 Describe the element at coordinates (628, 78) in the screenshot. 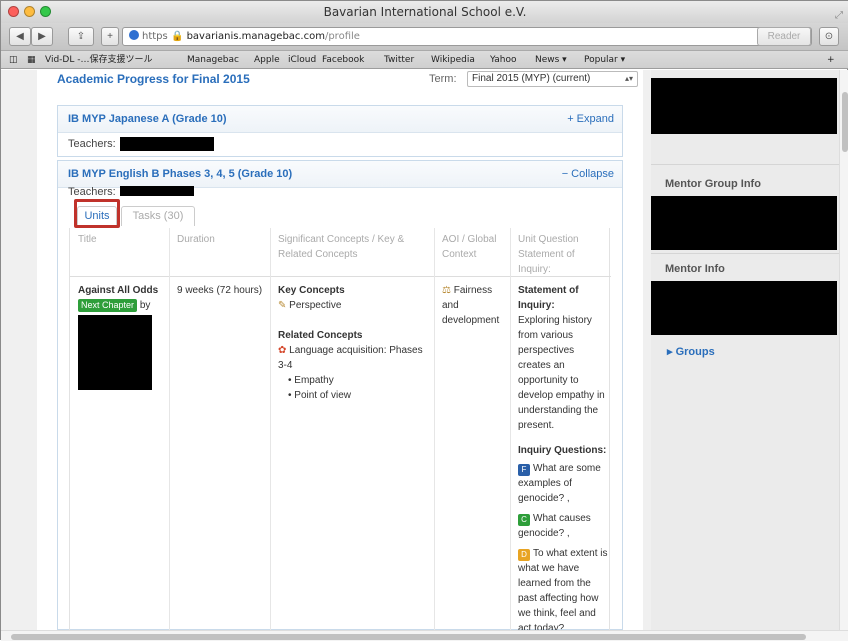

I see `select-arrows-icon: ▴▾` at that location.